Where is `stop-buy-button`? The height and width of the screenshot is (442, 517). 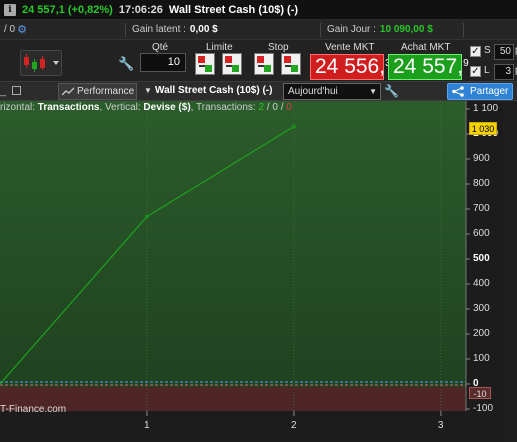 stop-buy-button is located at coordinates (264, 64).